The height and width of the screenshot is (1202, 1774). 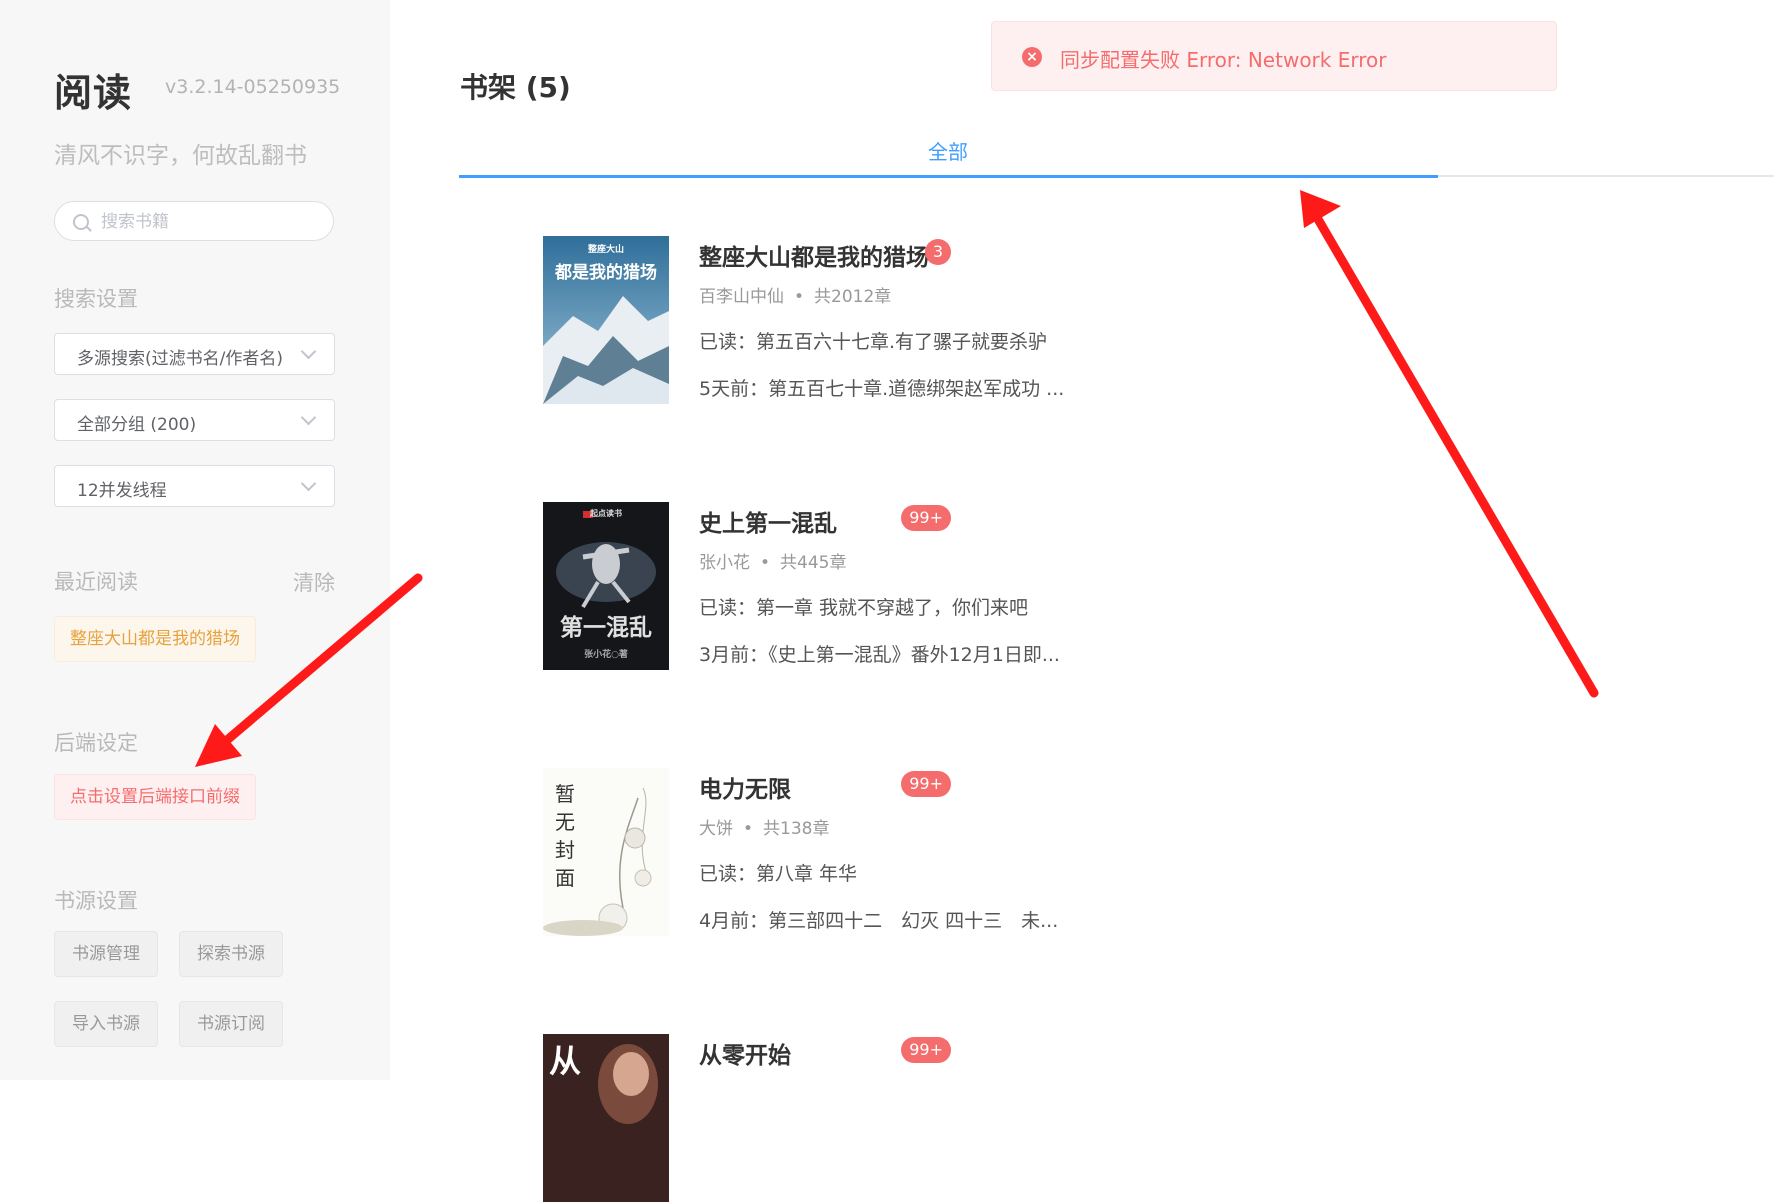 I want to click on book-cover: 暂无封面, so click(x=606, y=852).